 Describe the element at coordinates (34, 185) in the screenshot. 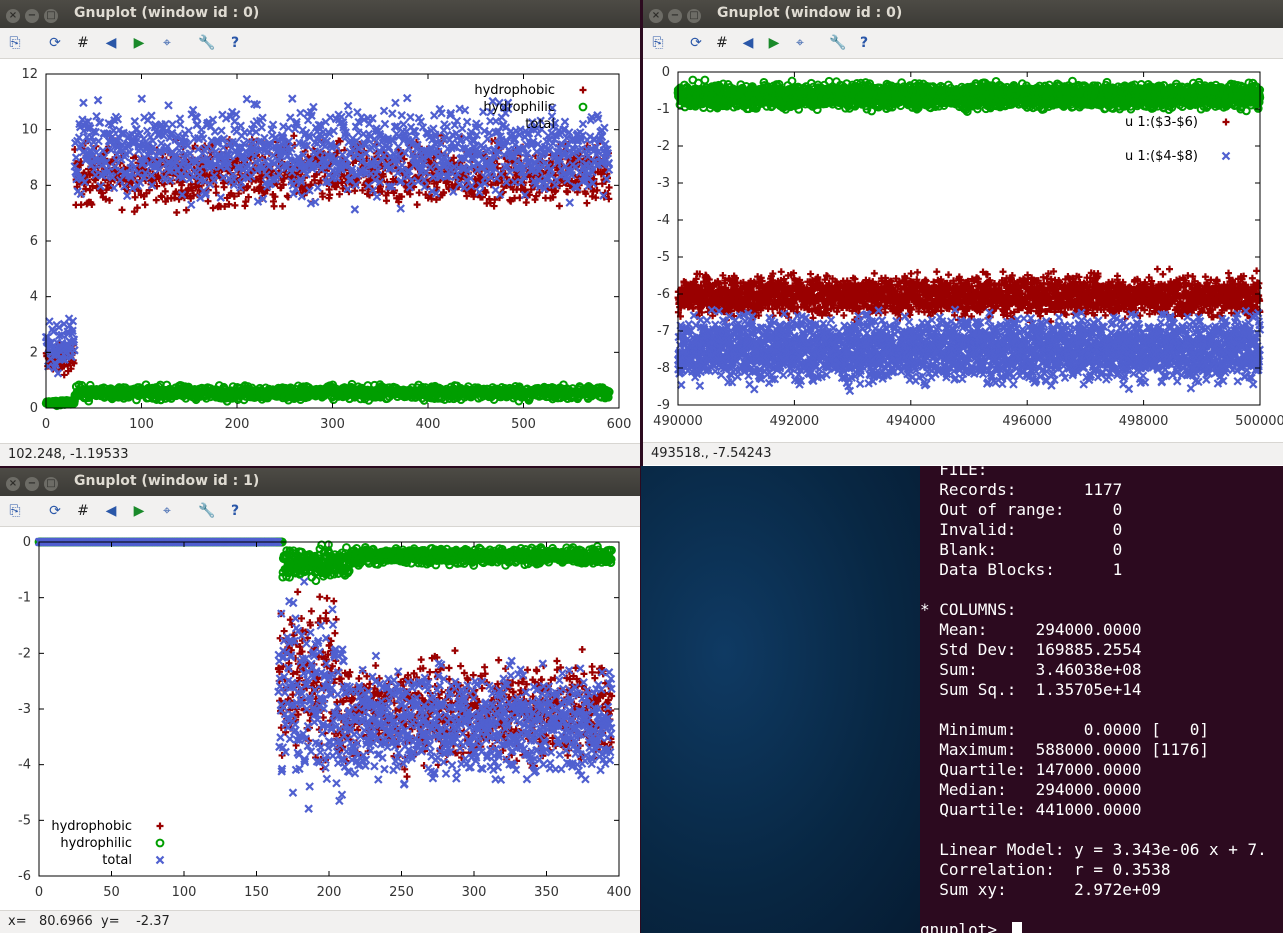

I see `y-tick-label: 8` at that location.